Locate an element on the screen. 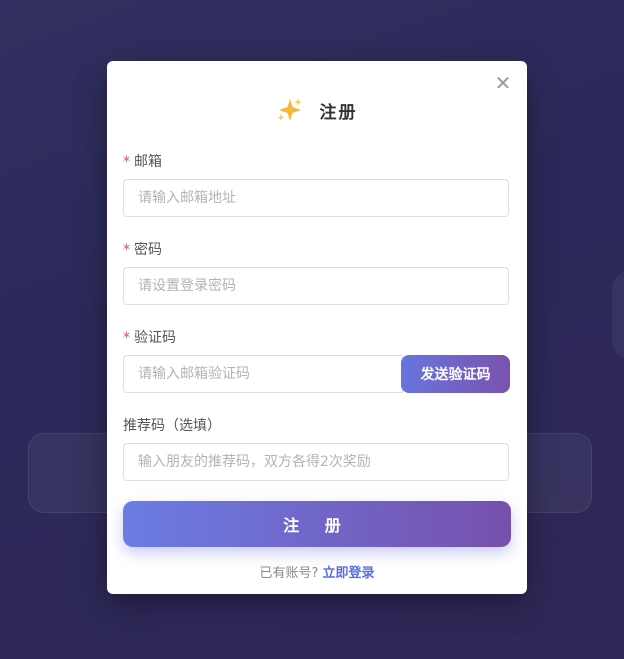  email-label: * 邮箱 is located at coordinates (142, 161).